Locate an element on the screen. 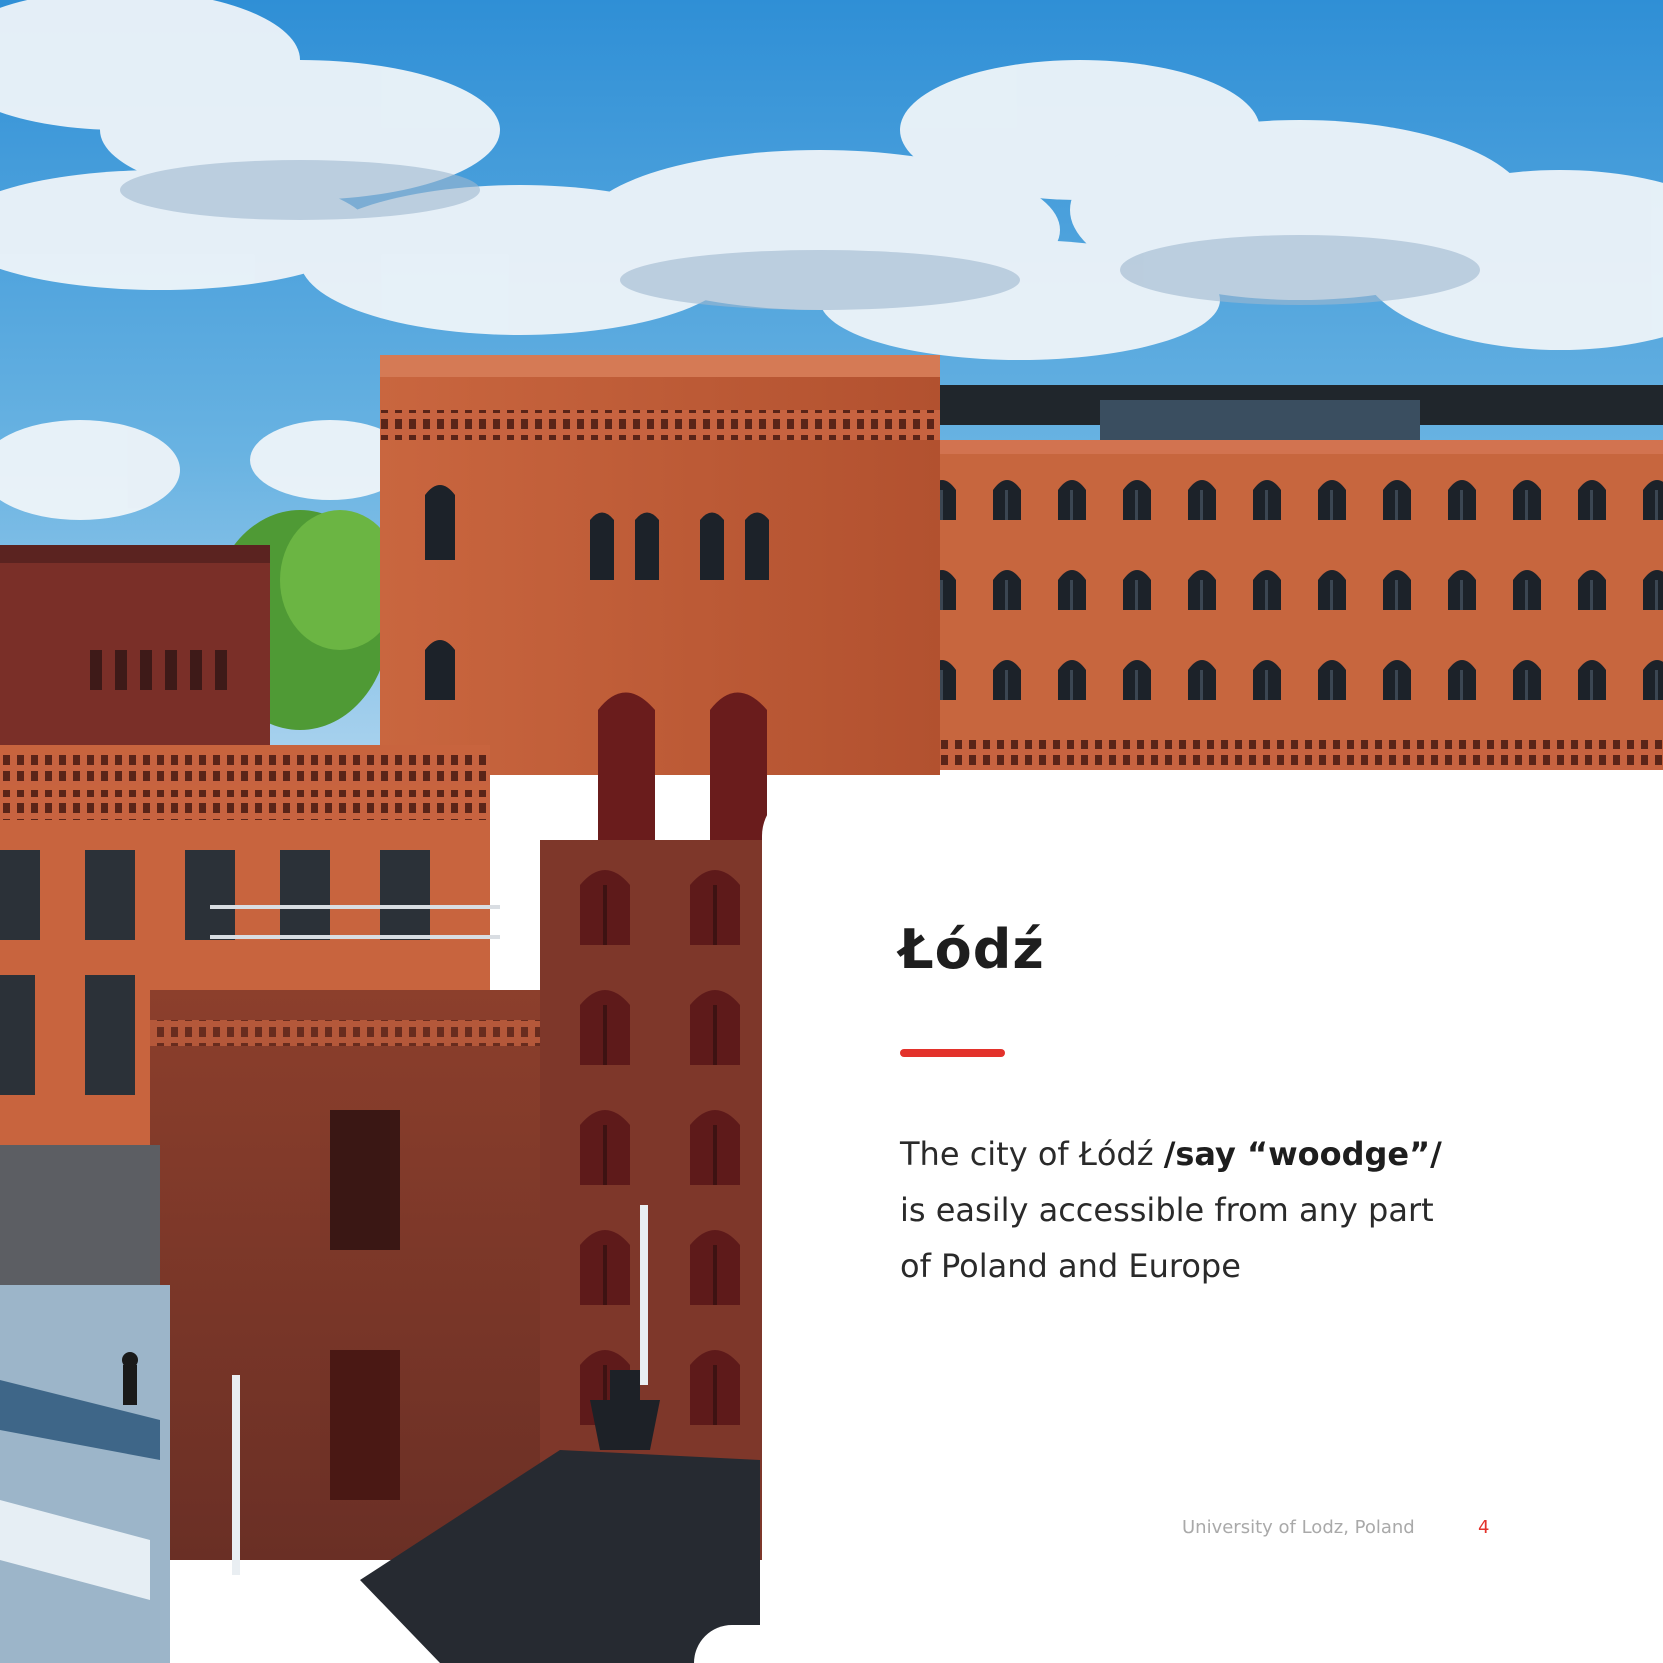 The height and width of the screenshot is (1663, 1663). page-number: 4 is located at coordinates (1484, 1527).